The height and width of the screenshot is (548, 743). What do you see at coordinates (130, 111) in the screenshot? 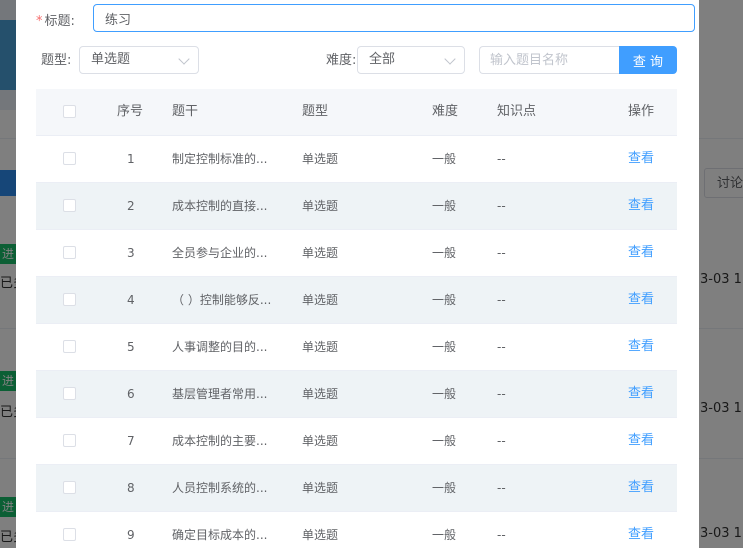
I see `column-header-index: 序号` at bounding box center [130, 111].